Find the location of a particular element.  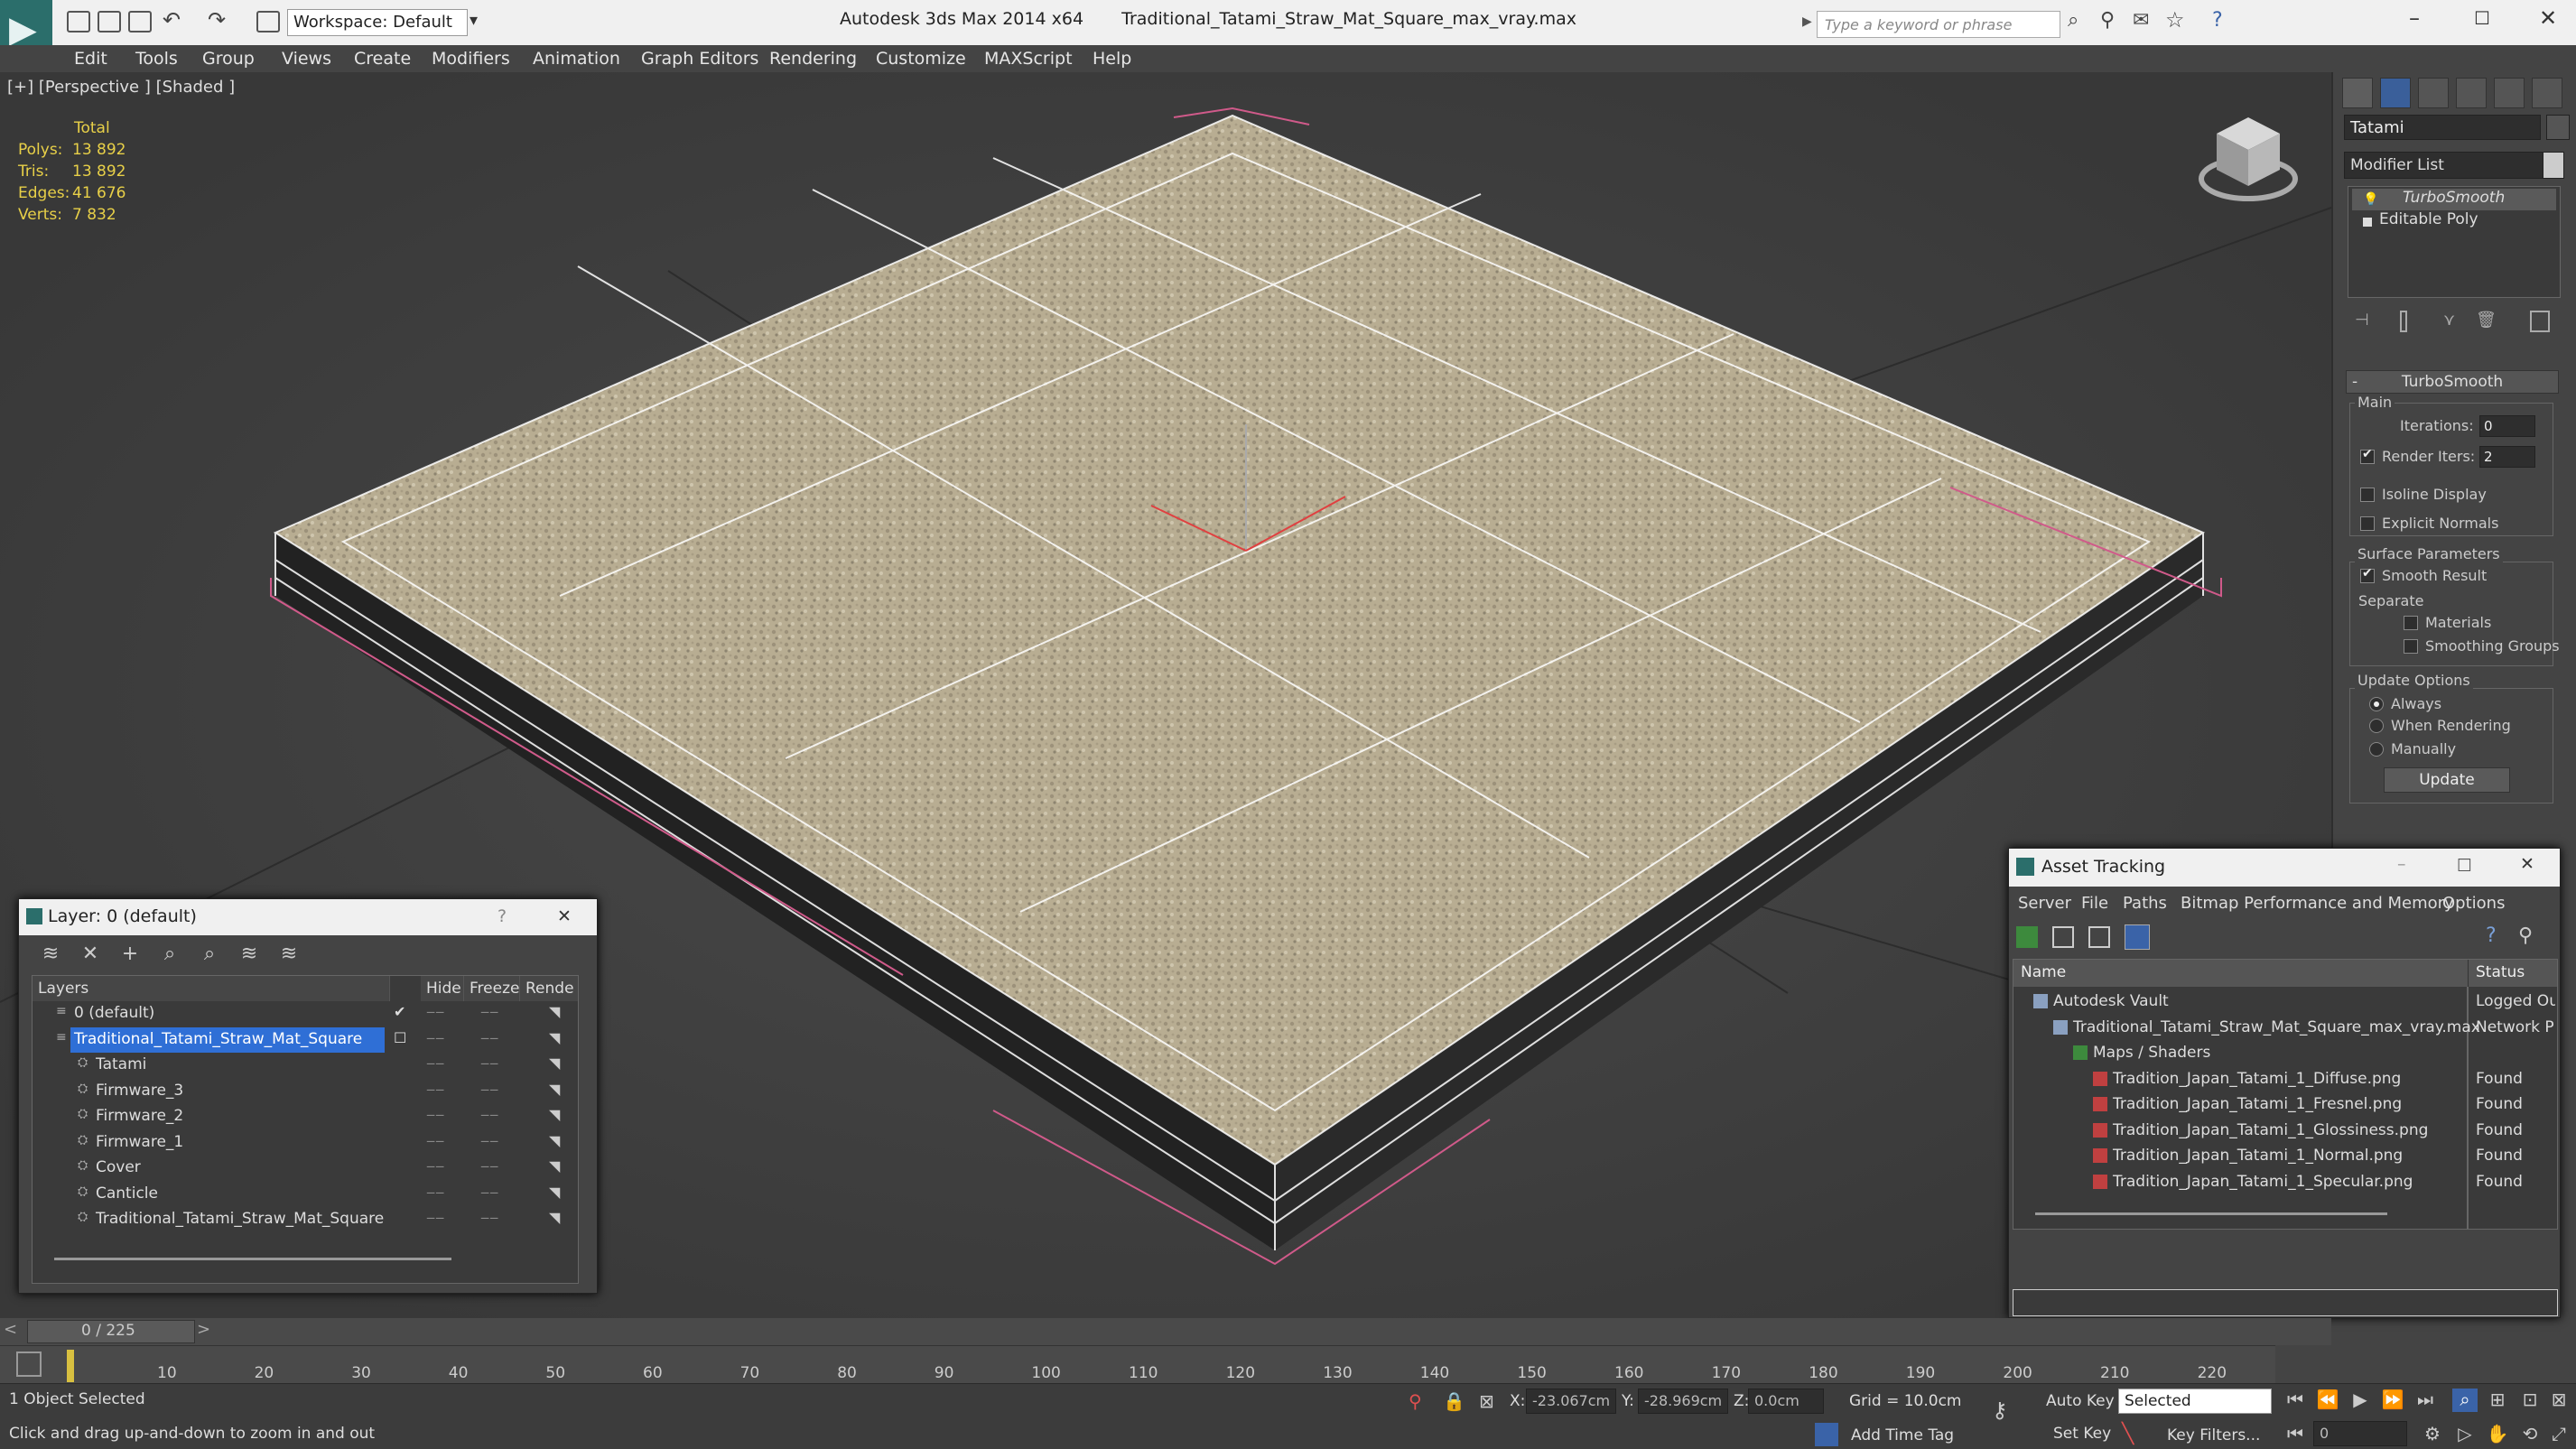

layer-scrollbar is located at coordinates (252, 1259).